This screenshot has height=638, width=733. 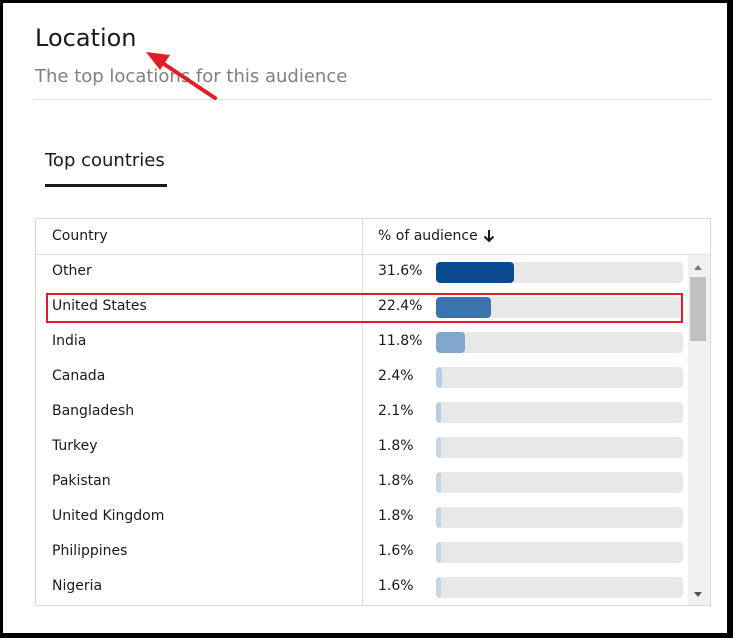 I want to click on column-header-audience: % of audience, so click(x=428, y=236).